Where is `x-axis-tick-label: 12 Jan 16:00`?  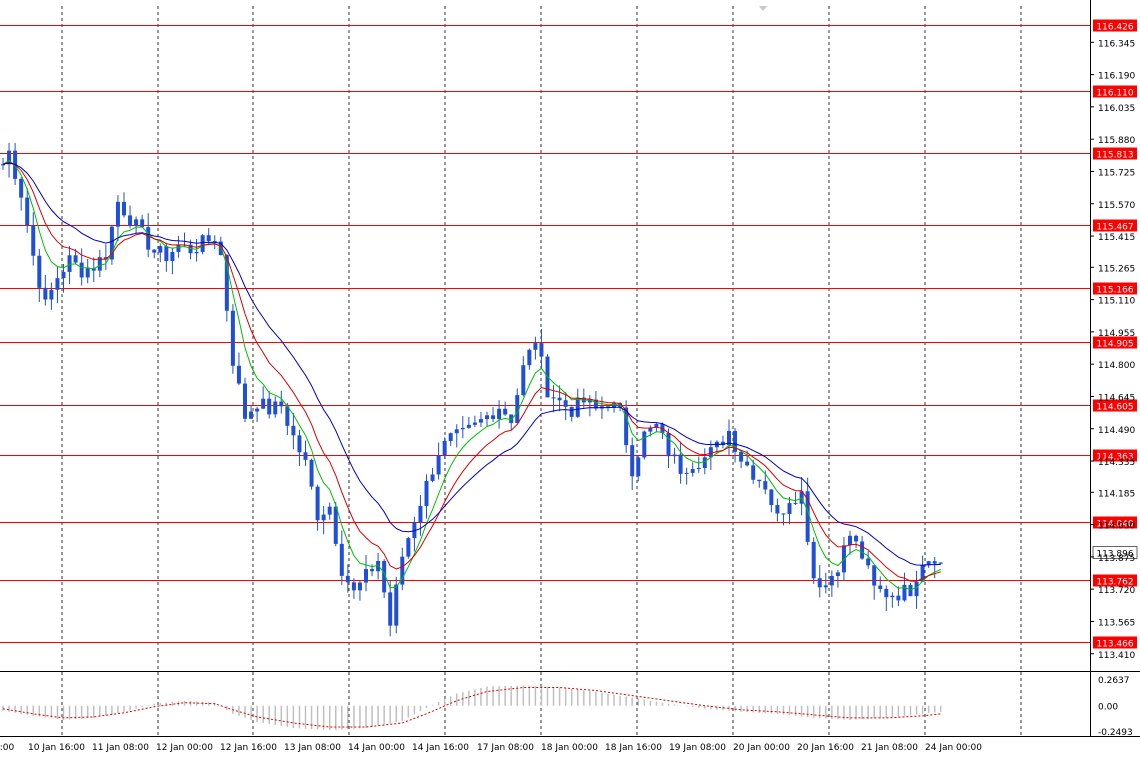
x-axis-tick-label: 12 Jan 16:00 is located at coordinates (248, 748).